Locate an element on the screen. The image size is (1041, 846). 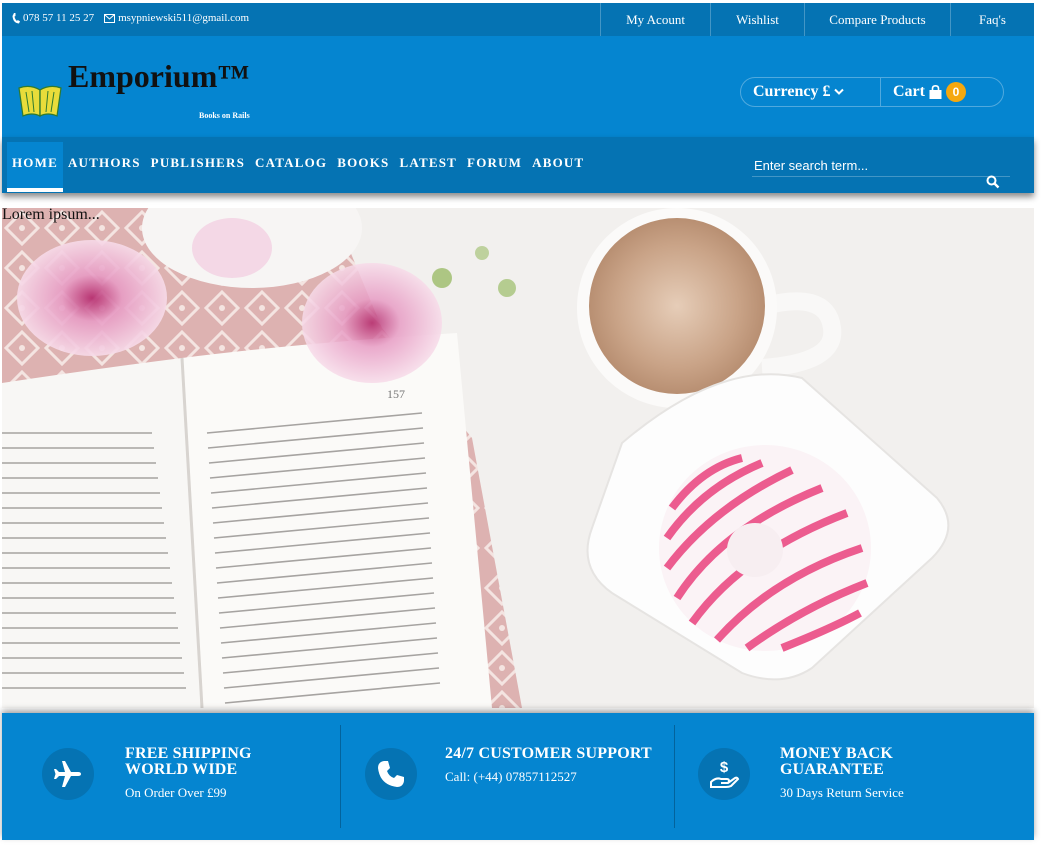
feature-subtitle: Call: (+44) 07857112527 is located at coordinates (511, 776).